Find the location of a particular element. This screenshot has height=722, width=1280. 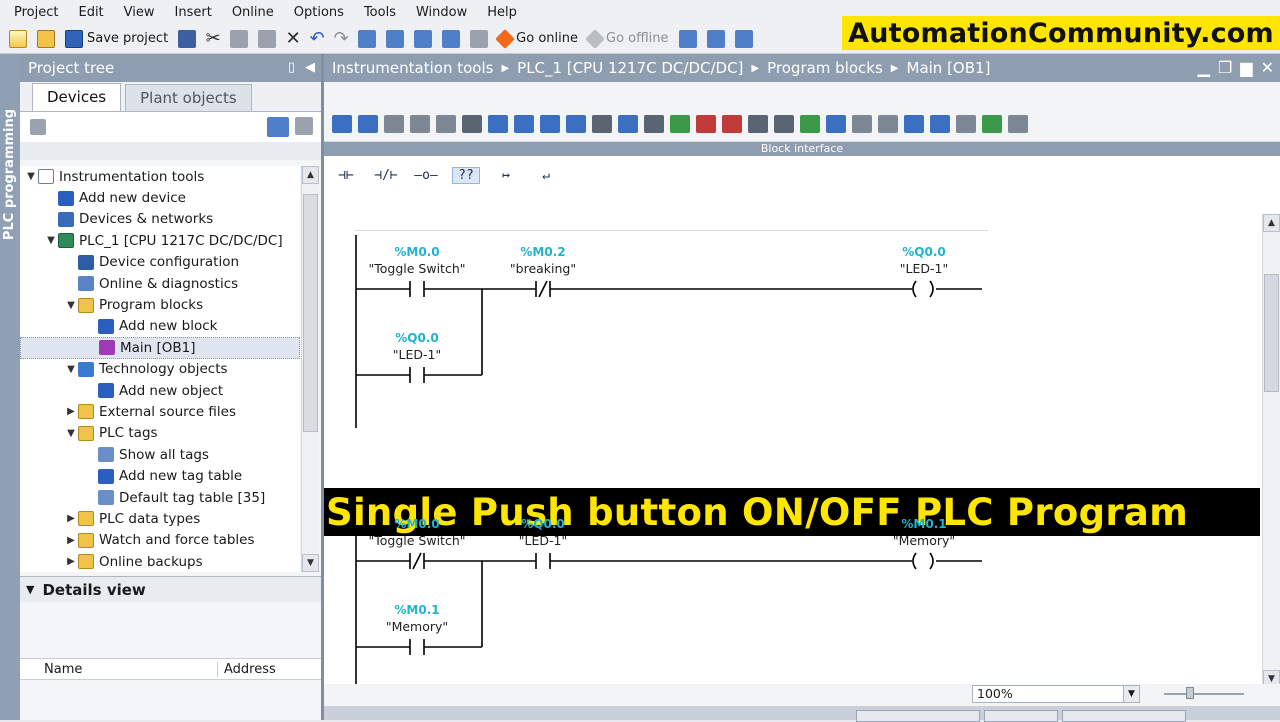

copy-button is located at coordinates (239, 39).